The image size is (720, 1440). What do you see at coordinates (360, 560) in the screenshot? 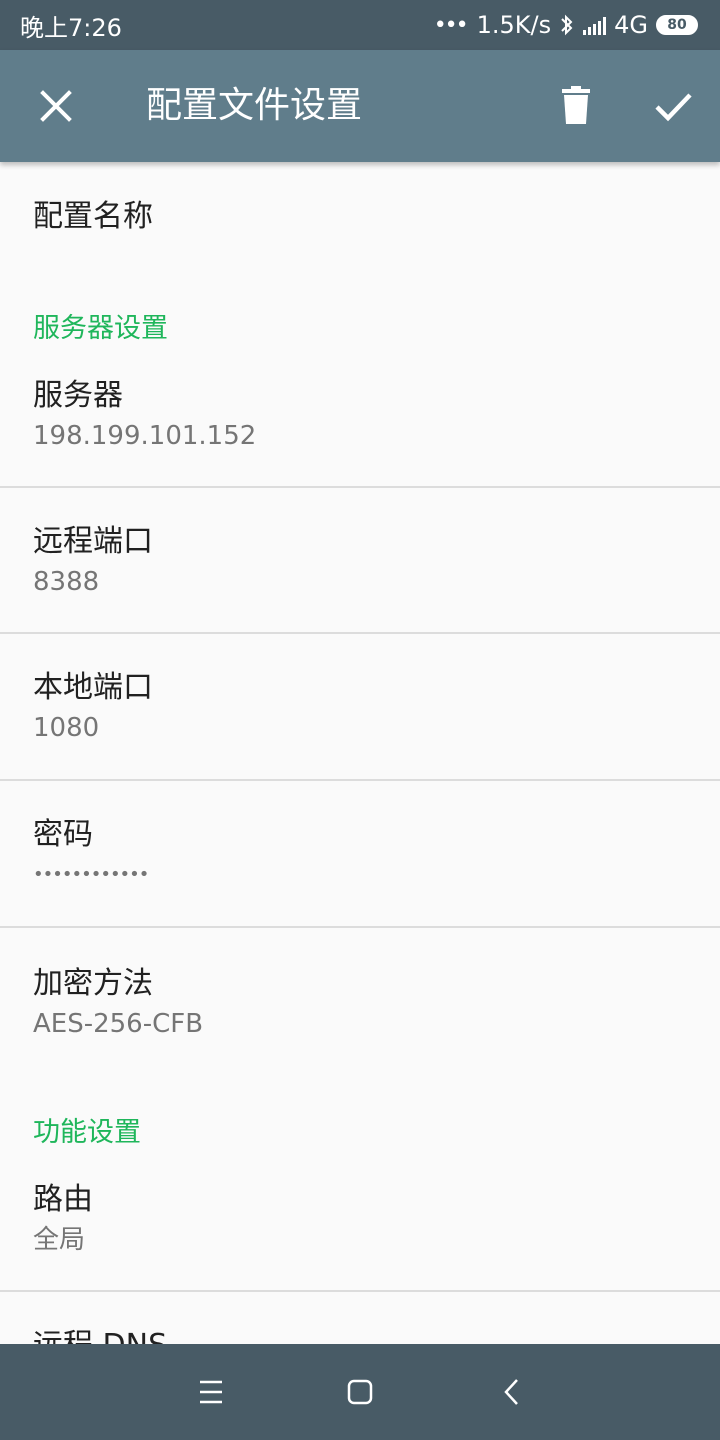
I see `pref-remote-port: 远程端口 8388` at bounding box center [360, 560].